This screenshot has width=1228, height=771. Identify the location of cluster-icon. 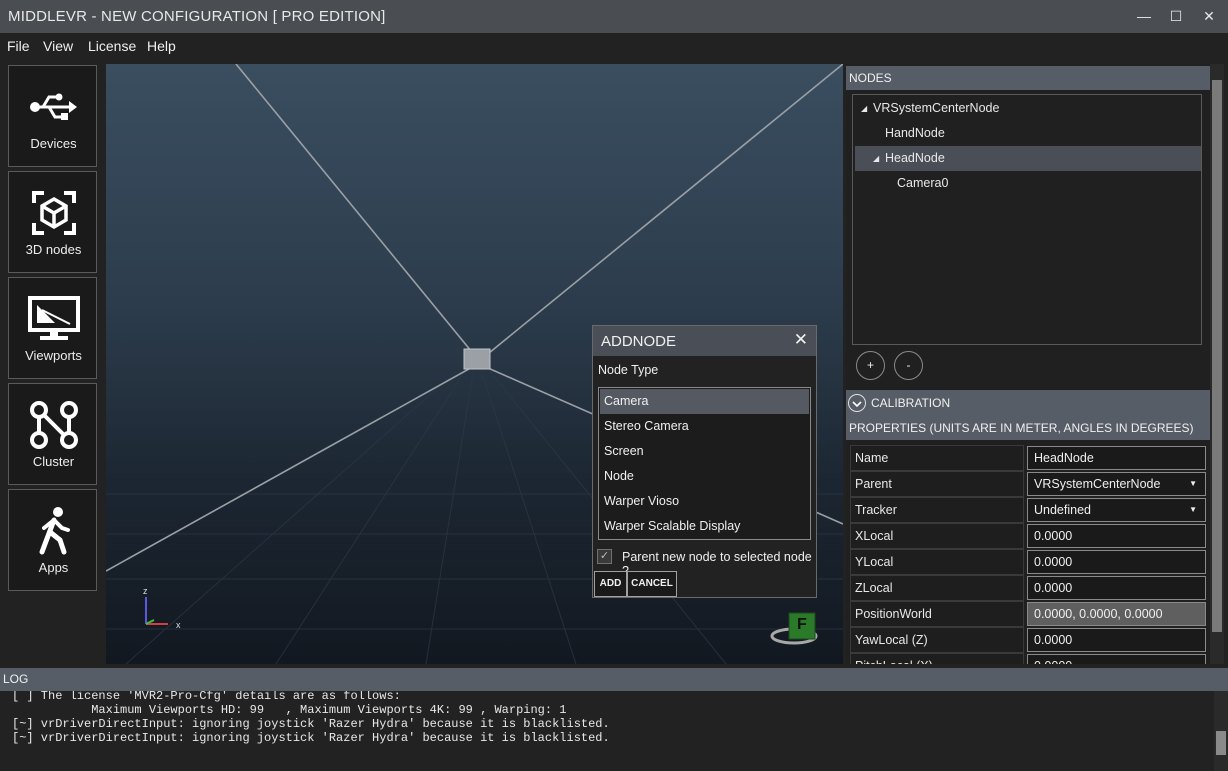
(53, 425).